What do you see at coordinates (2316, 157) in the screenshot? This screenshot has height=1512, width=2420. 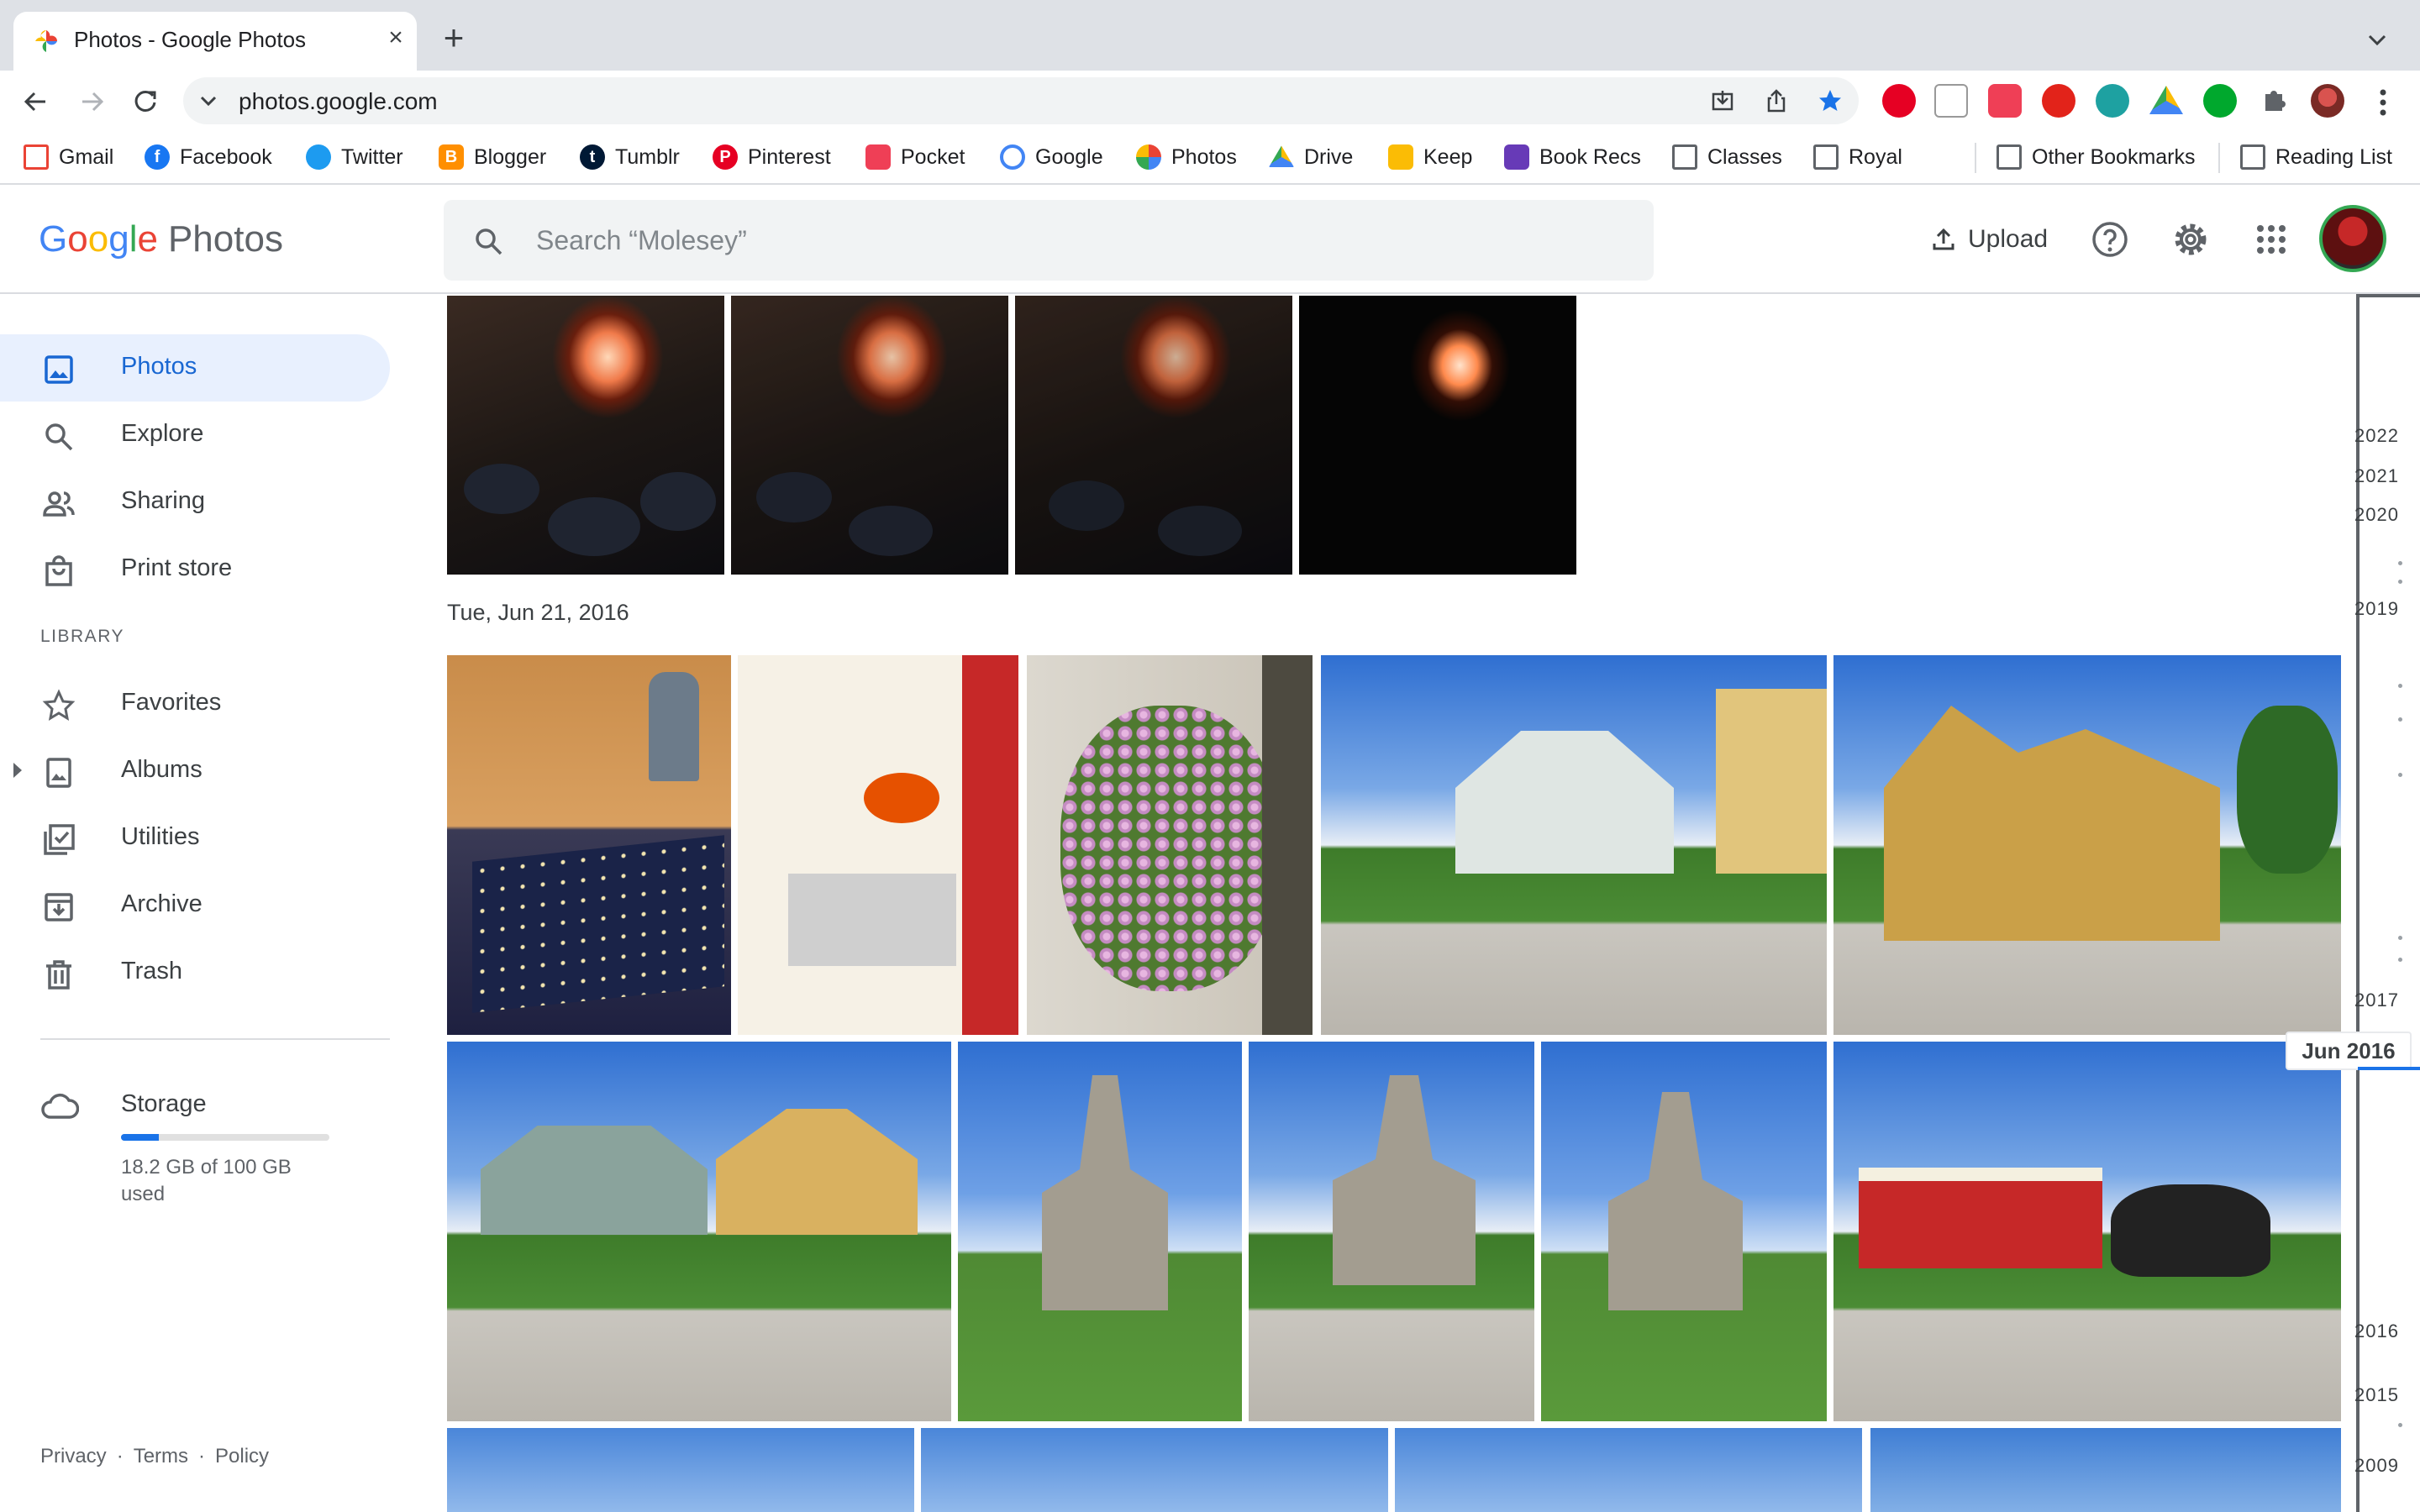 I see `reading-list-button: Reading List` at bounding box center [2316, 157].